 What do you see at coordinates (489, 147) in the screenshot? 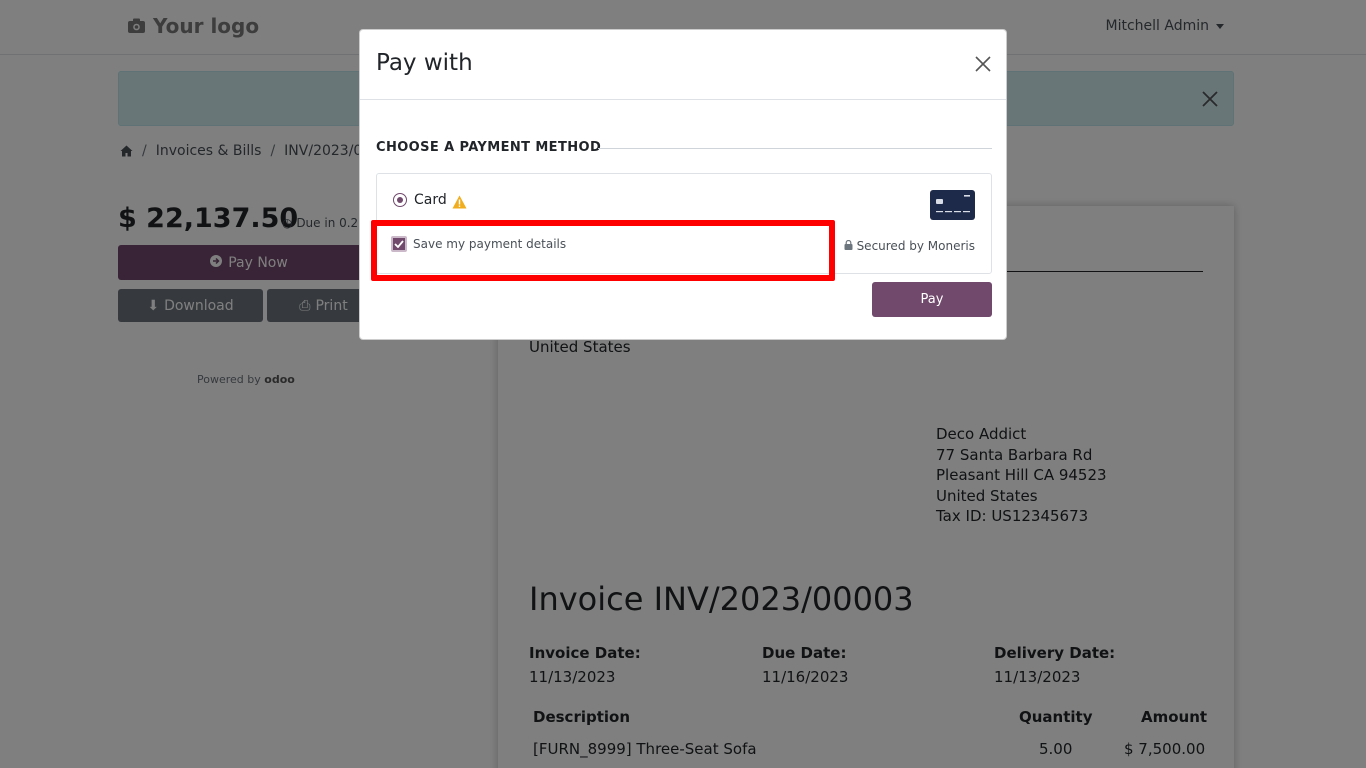
I see `section-title: CHOOSE A PAYMENT METHOD` at bounding box center [489, 147].